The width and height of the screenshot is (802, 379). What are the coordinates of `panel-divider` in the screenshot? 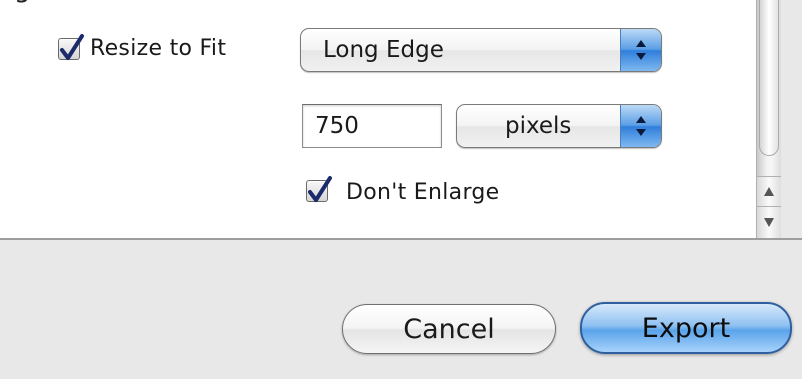 It's located at (401, 239).